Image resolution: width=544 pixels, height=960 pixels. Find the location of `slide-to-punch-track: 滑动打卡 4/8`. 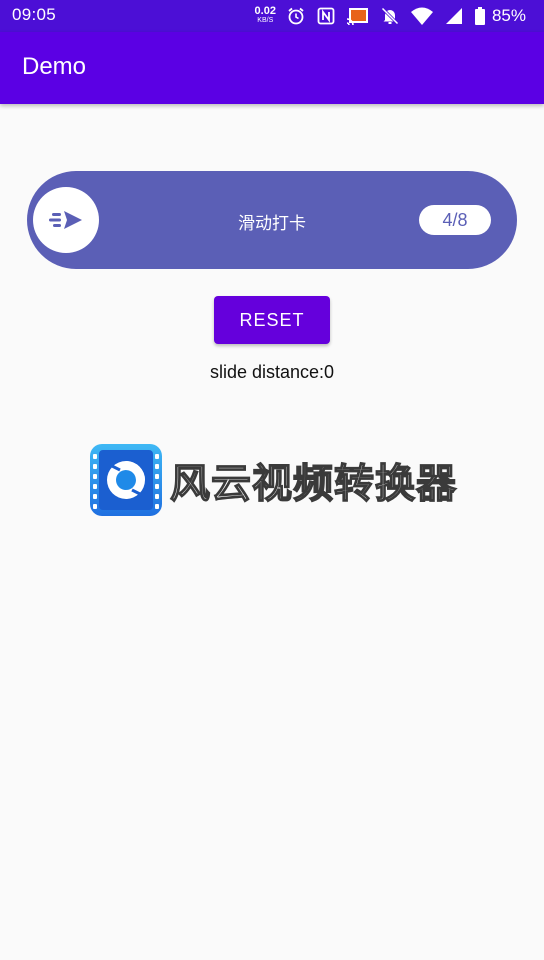

slide-to-punch-track: 滑动打卡 4/8 is located at coordinates (272, 220).